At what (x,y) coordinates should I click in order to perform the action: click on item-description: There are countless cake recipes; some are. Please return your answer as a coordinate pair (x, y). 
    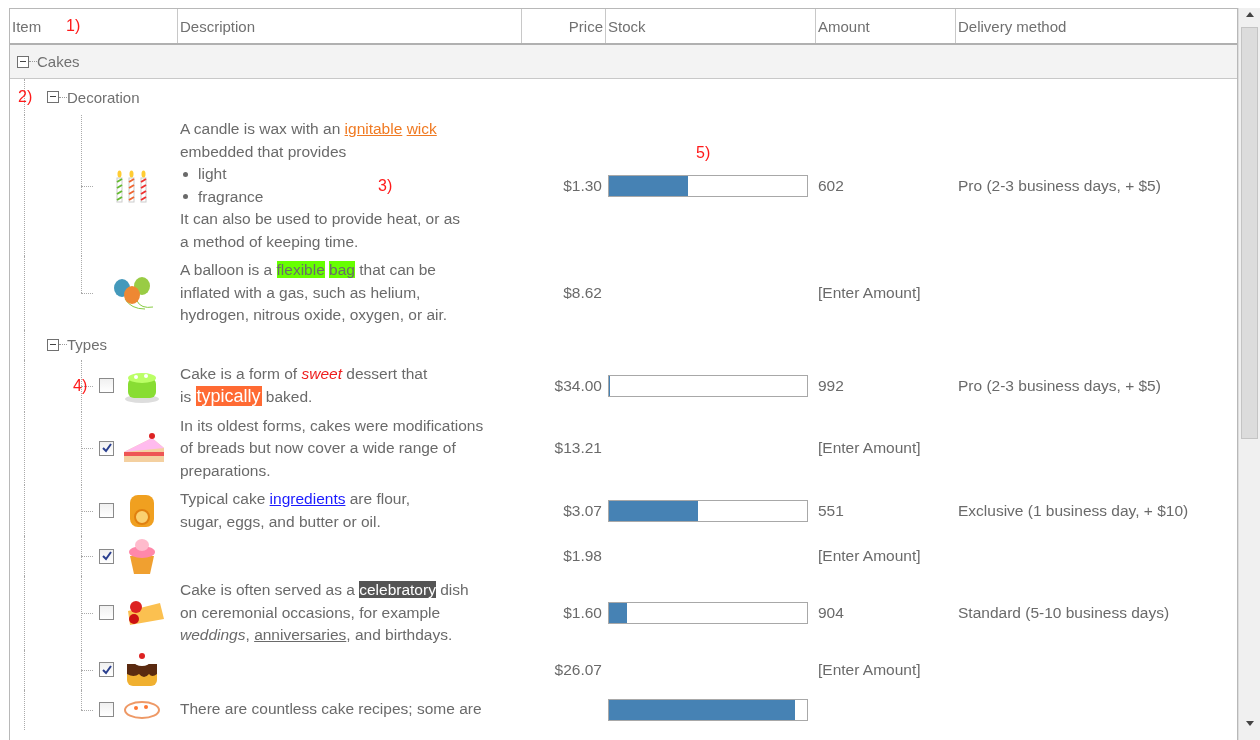
    Looking at the image, I should click on (331, 709).